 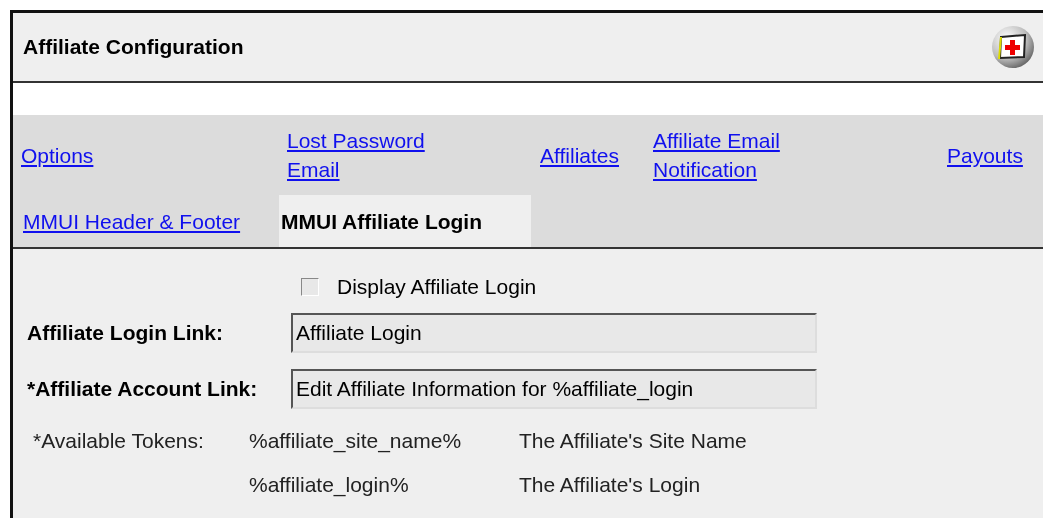 What do you see at coordinates (437, 287) in the screenshot?
I see `checkbox-label: Display Affiliate Login` at bounding box center [437, 287].